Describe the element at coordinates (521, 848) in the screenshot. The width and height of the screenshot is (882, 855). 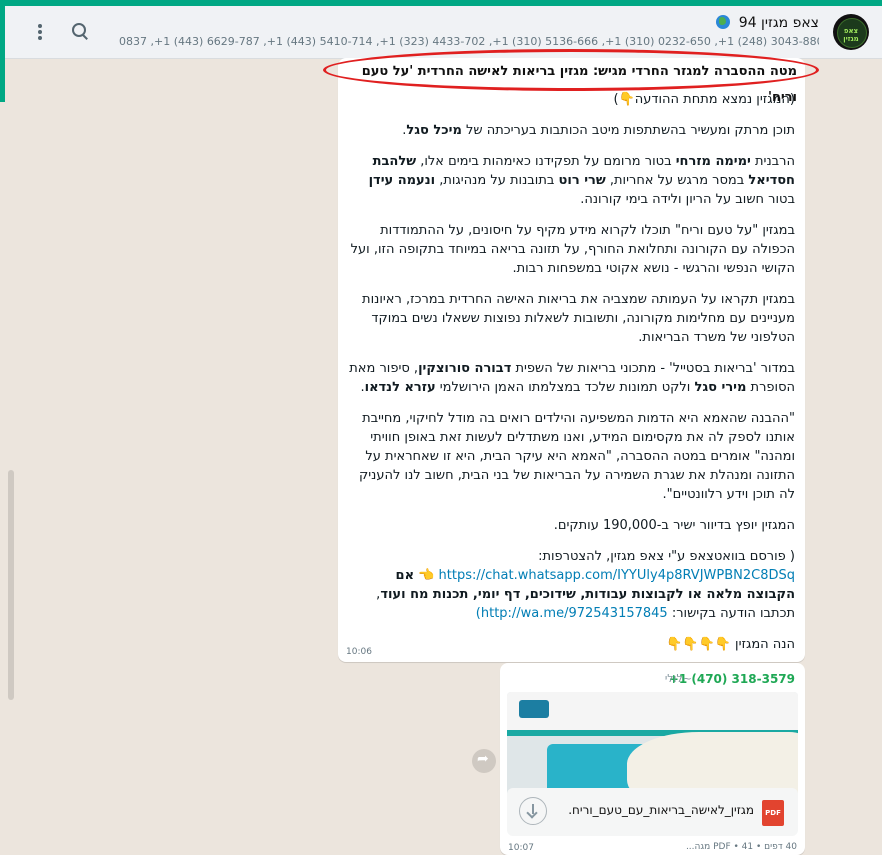
I see `message-time: 10:07` at that location.